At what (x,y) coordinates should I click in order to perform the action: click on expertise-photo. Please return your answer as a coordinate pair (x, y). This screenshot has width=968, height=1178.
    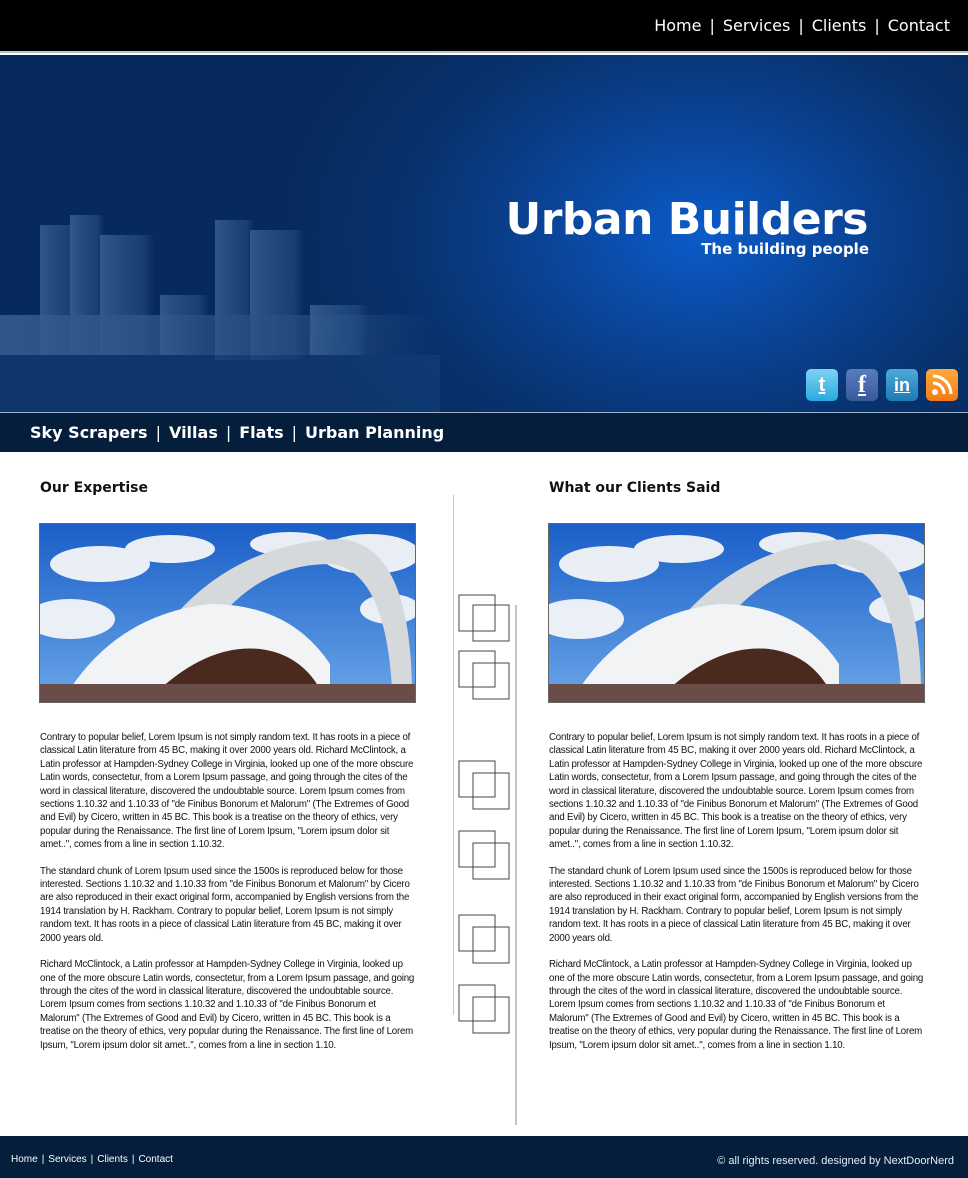
    Looking at the image, I should click on (227, 613).